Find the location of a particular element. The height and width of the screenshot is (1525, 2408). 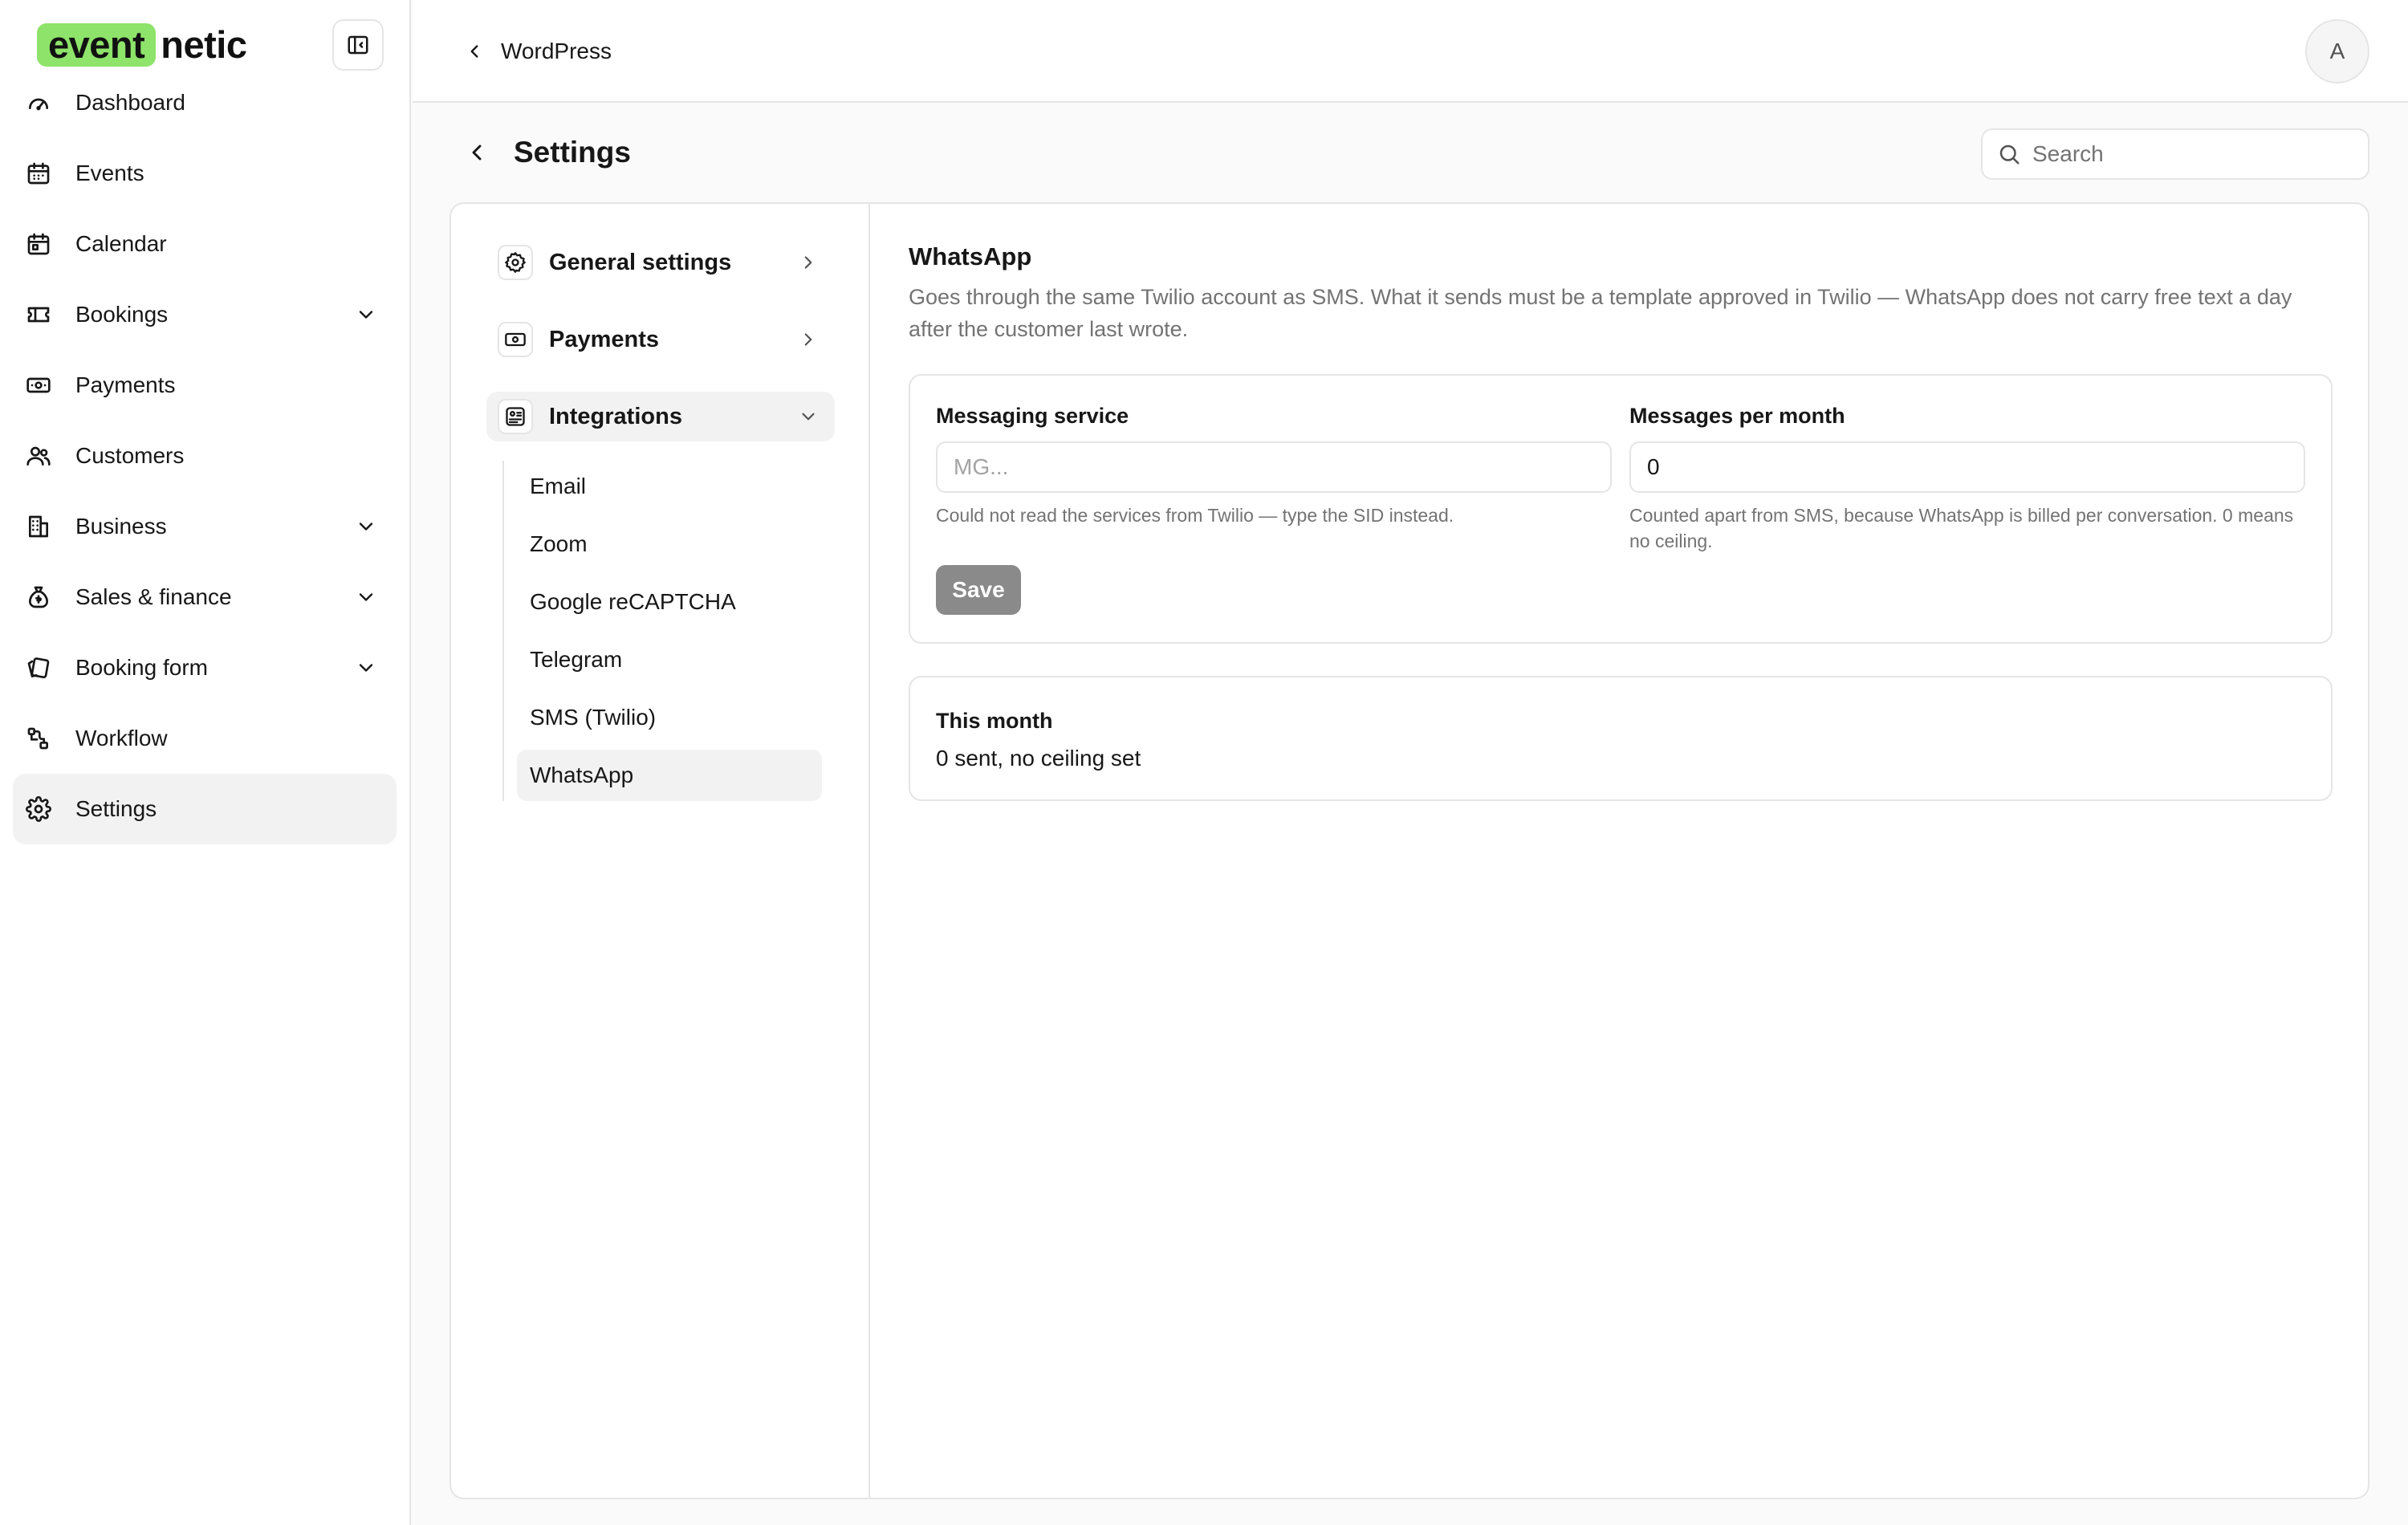

save-button: Save is located at coordinates (978, 590).